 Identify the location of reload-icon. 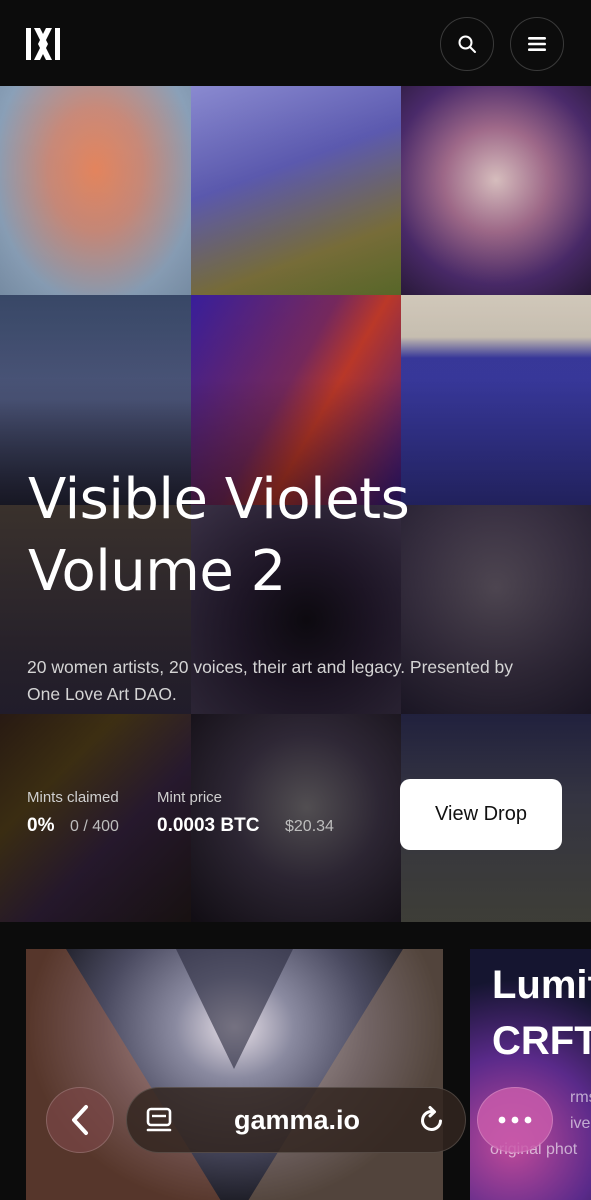
(432, 1120).